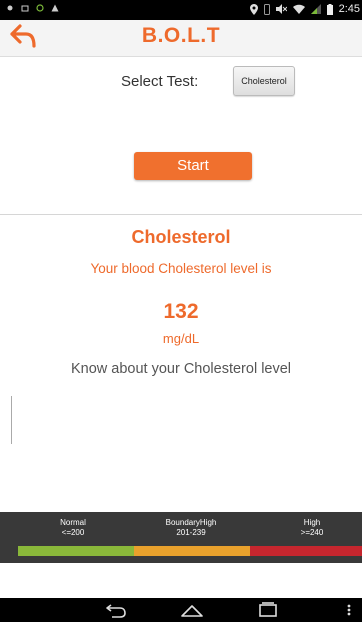 Image resolution: width=362 pixels, height=624 pixels. What do you see at coordinates (55, 8) in the screenshot?
I see `warning-icon` at bounding box center [55, 8].